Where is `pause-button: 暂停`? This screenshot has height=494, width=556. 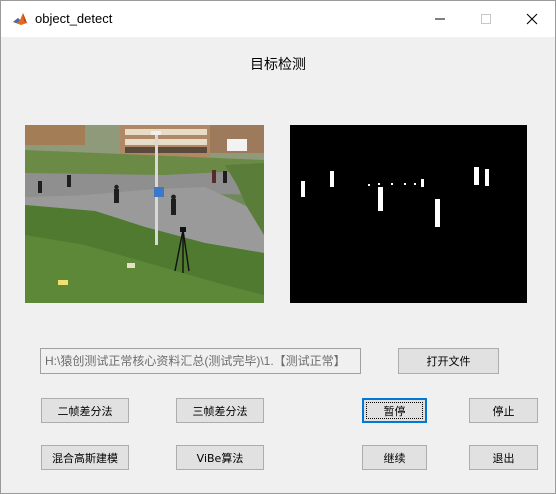
pause-button: 暂停 is located at coordinates (394, 410).